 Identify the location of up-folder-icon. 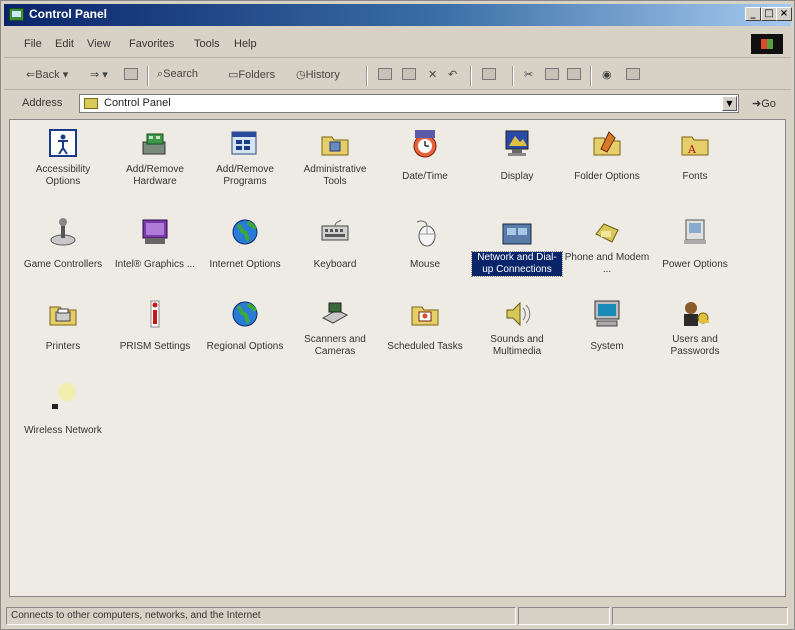
(131, 74).